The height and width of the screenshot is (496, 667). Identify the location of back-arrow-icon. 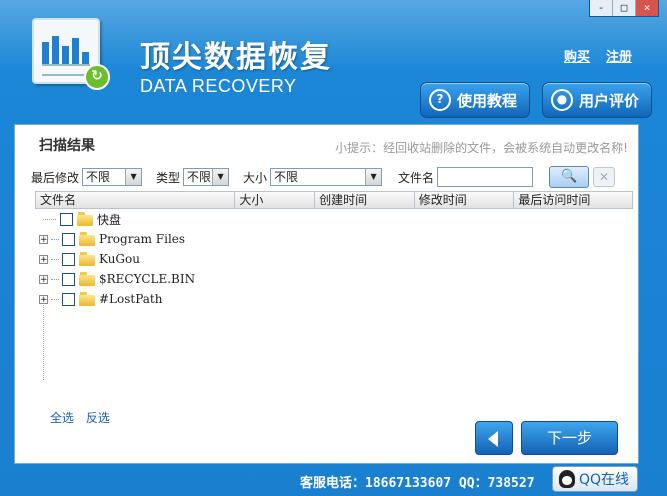
(493, 439).